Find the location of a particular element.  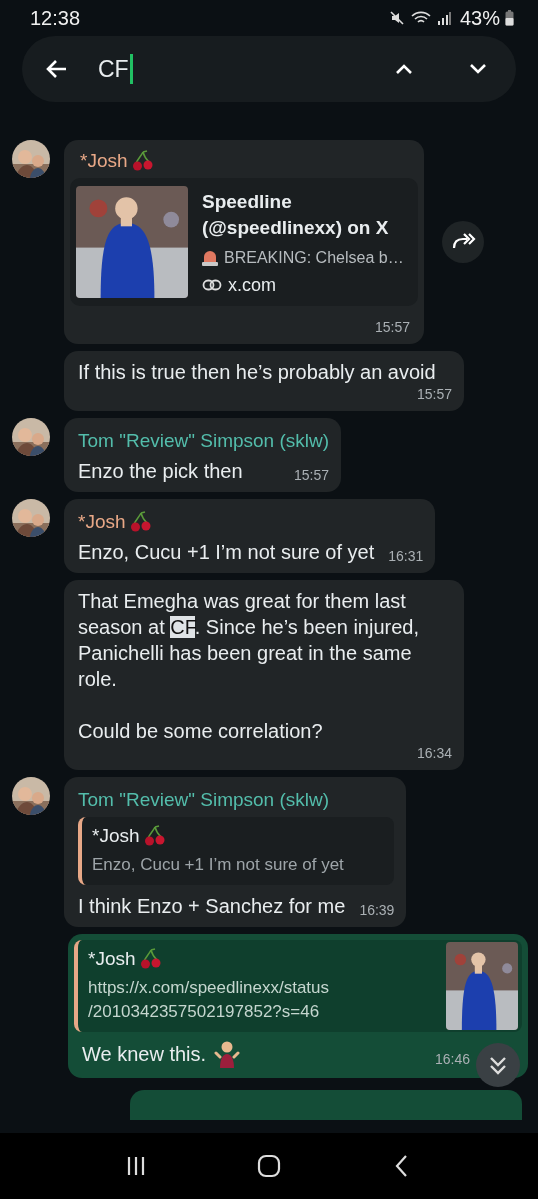

signal-icon is located at coordinates (443, 18).